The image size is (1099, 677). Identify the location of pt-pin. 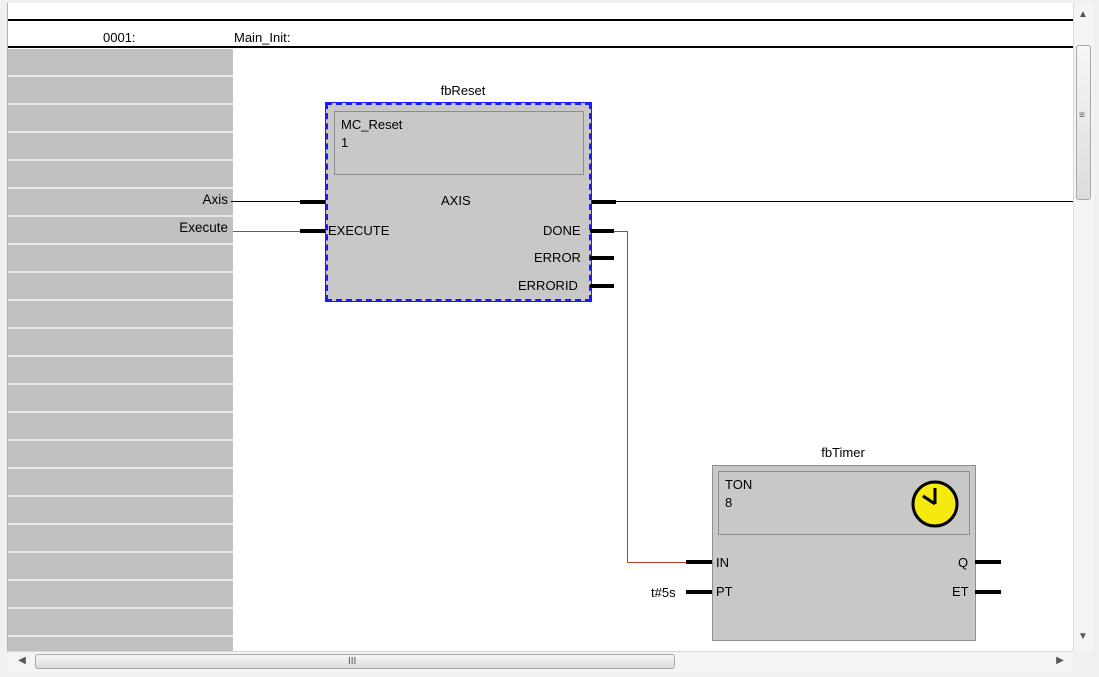
(699, 592).